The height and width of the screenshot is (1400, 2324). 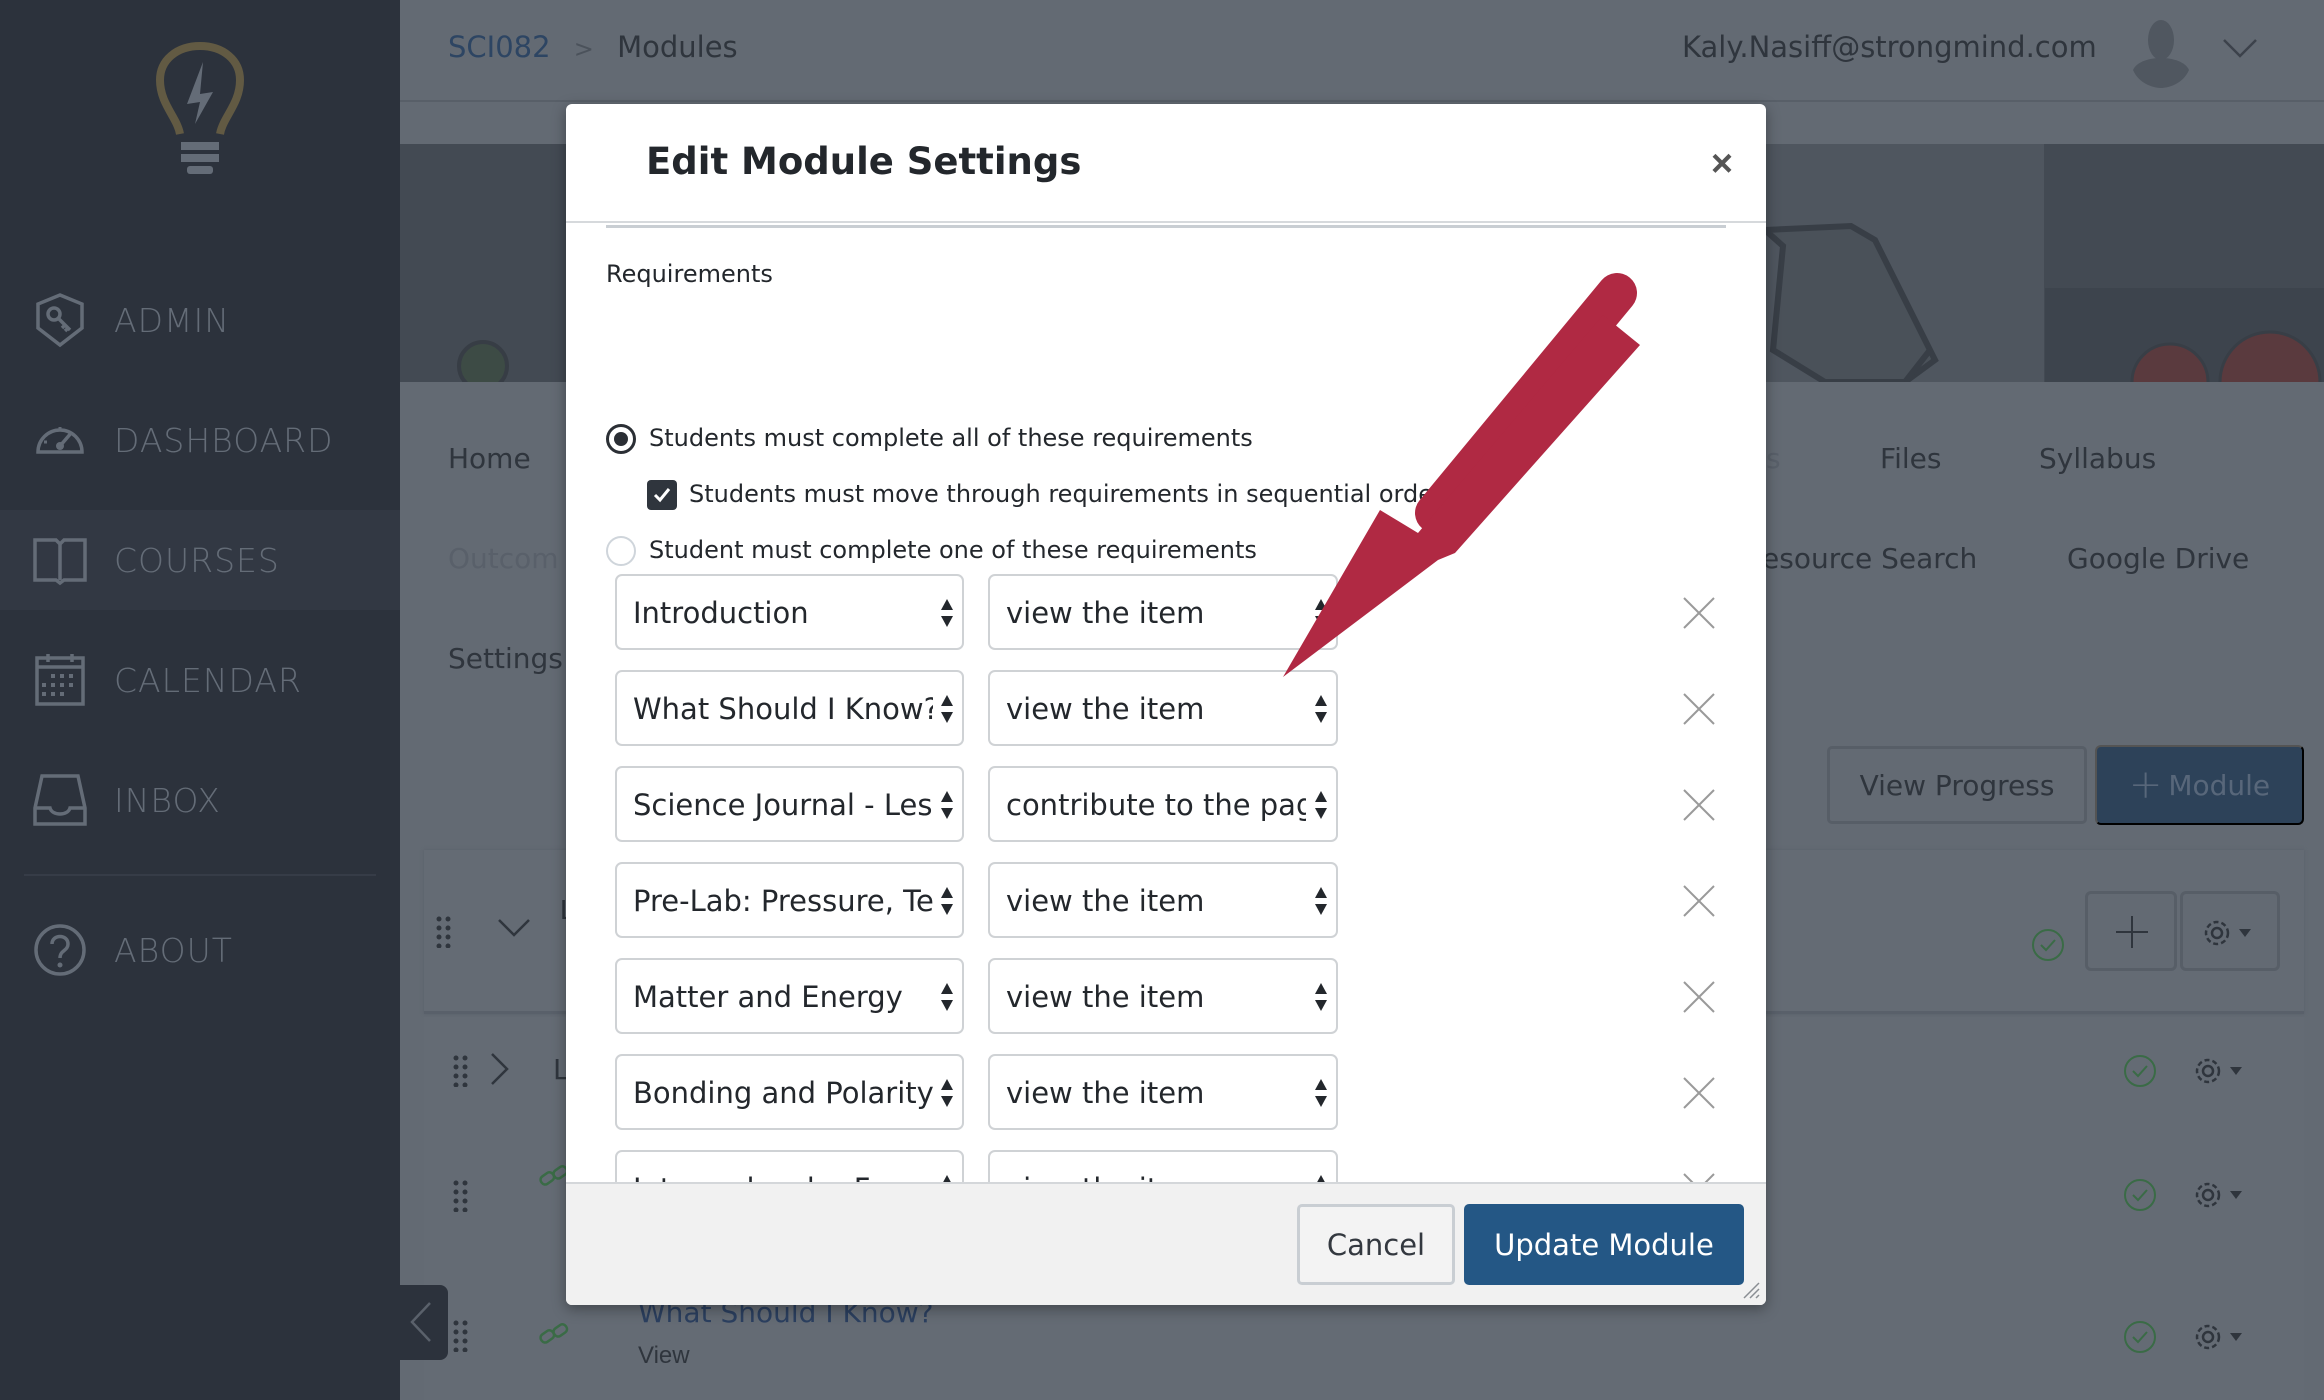 I want to click on sidebar-item-courses: COURSES, so click(x=200, y=560).